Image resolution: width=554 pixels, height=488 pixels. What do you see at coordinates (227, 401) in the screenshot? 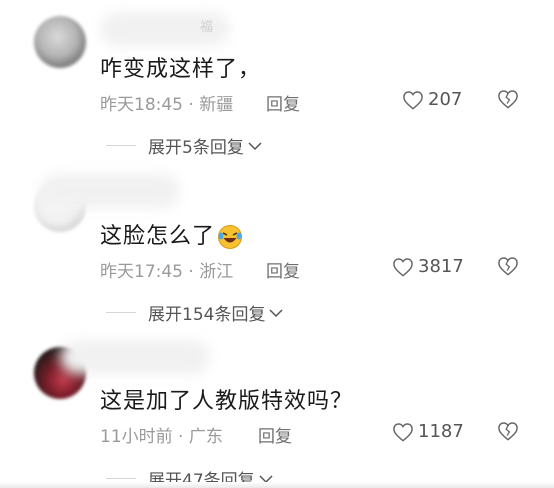
I see `comment-text: 这是加了人教版特效吗？` at bounding box center [227, 401].